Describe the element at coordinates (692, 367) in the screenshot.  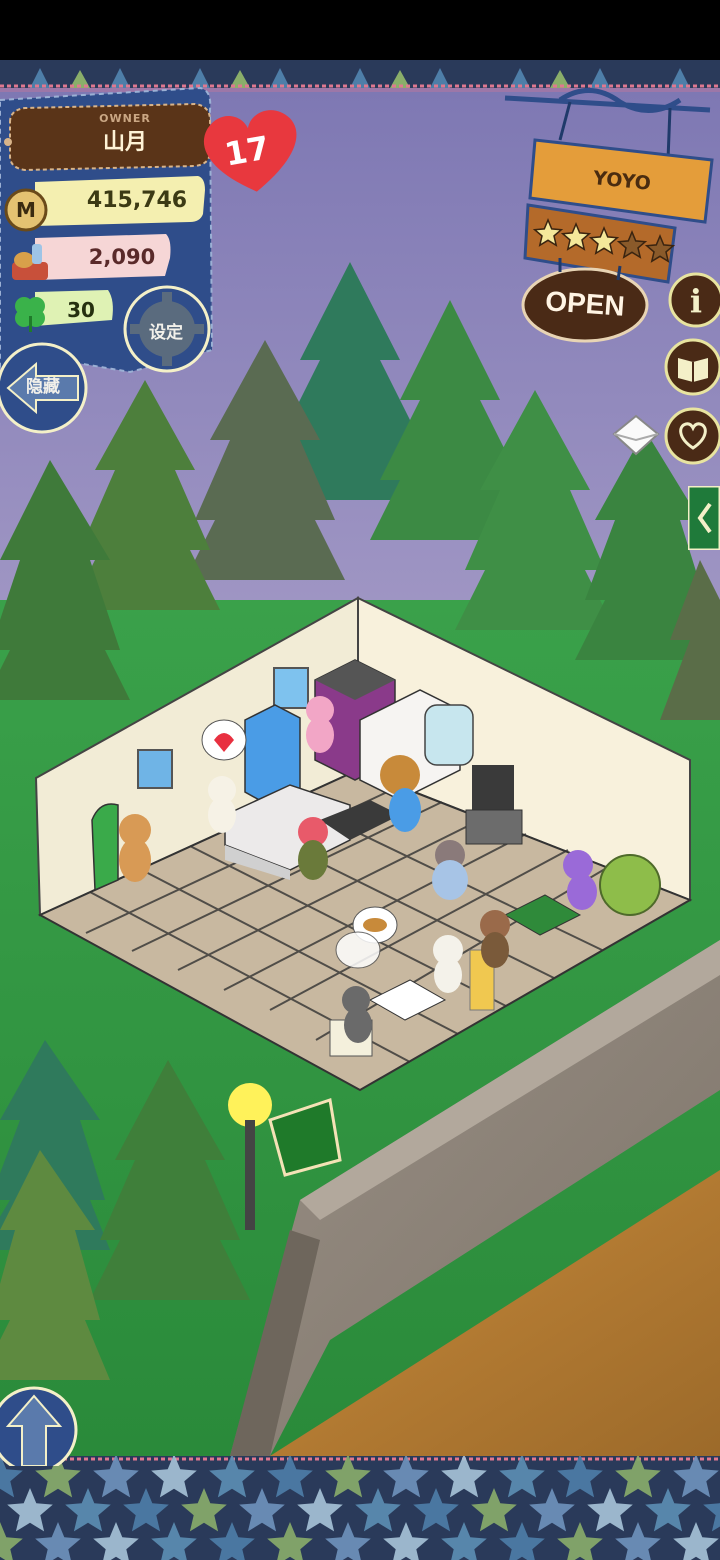
I see `recipe-book-icon` at that location.